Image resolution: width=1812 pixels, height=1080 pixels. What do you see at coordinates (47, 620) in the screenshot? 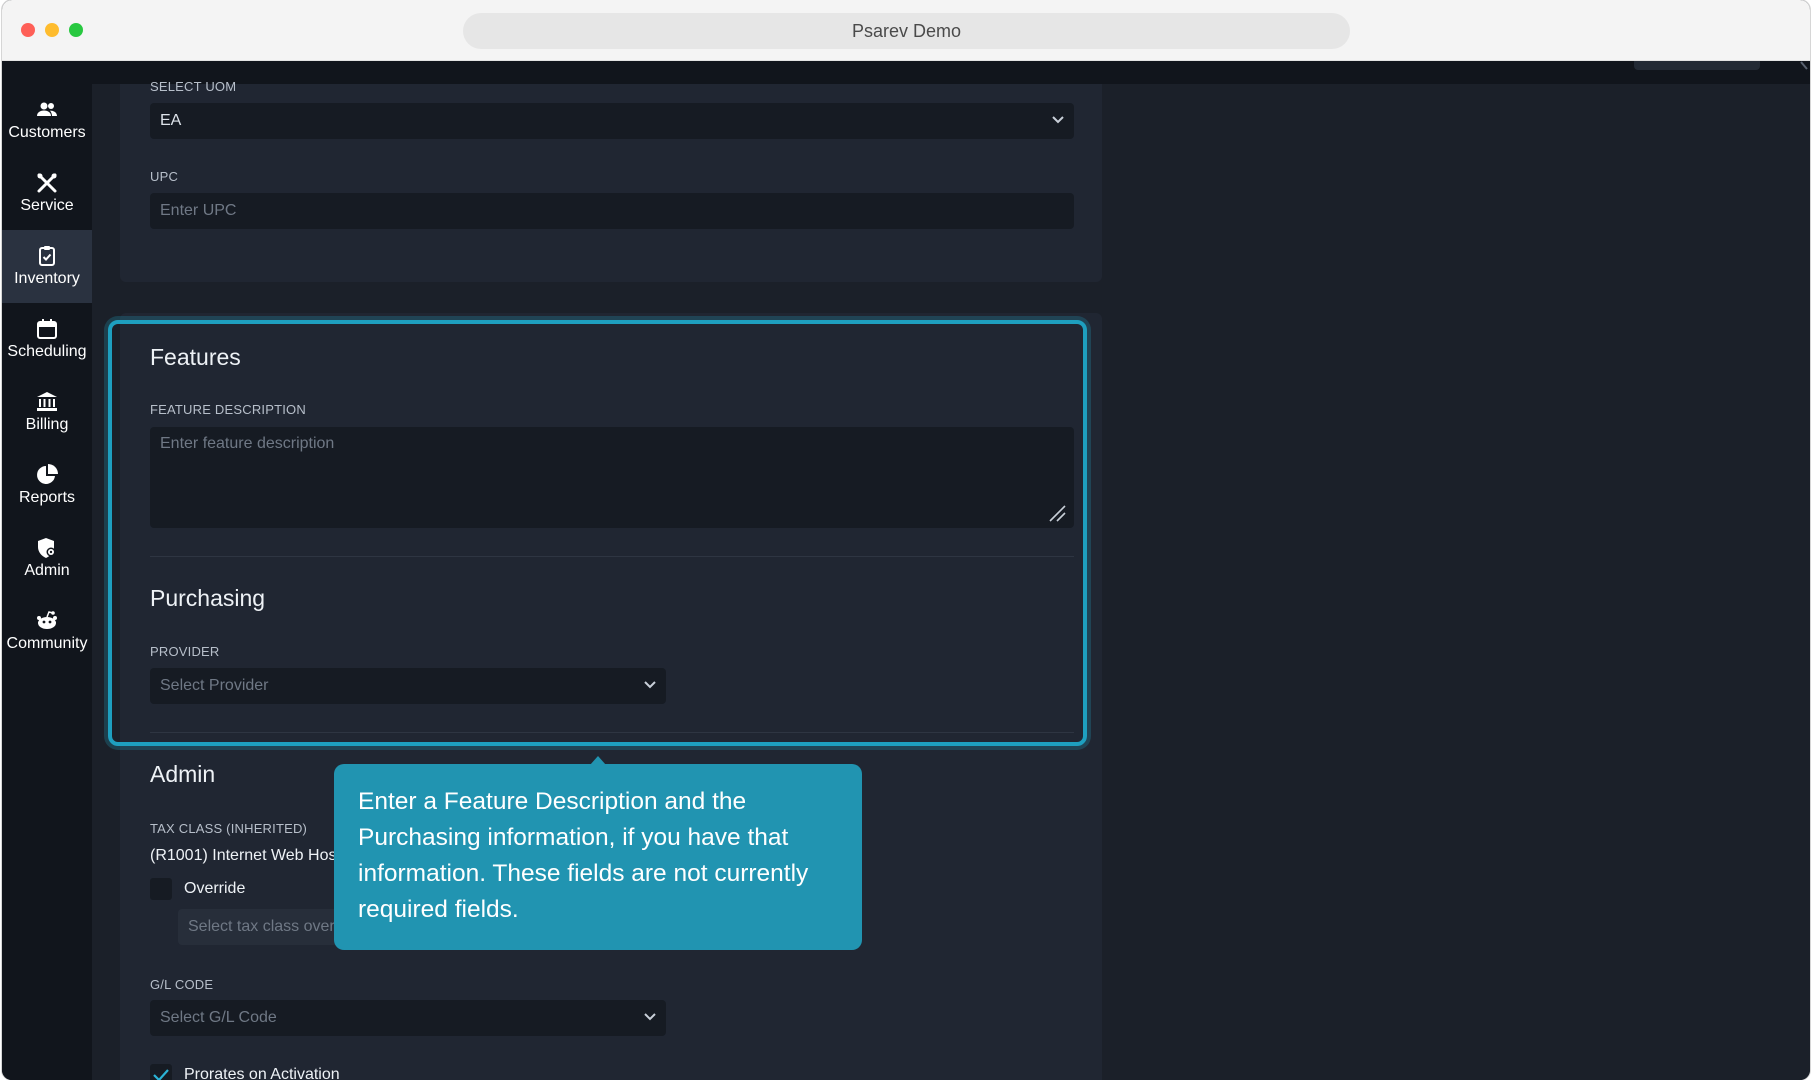
I see `community-icon` at bounding box center [47, 620].